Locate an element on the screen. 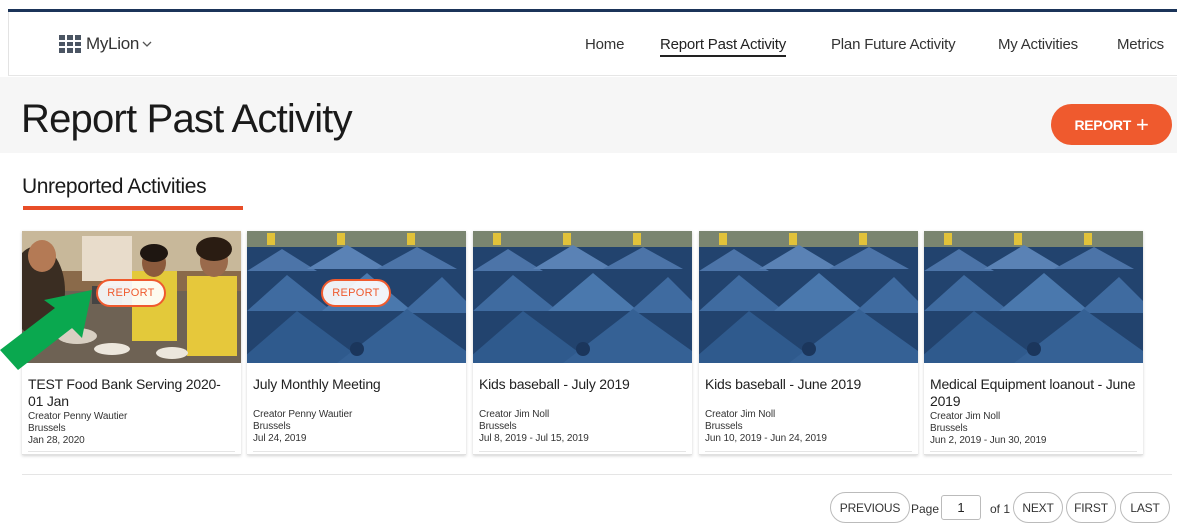 The image size is (1177, 525). pagination-page-input is located at coordinates (961, 507).